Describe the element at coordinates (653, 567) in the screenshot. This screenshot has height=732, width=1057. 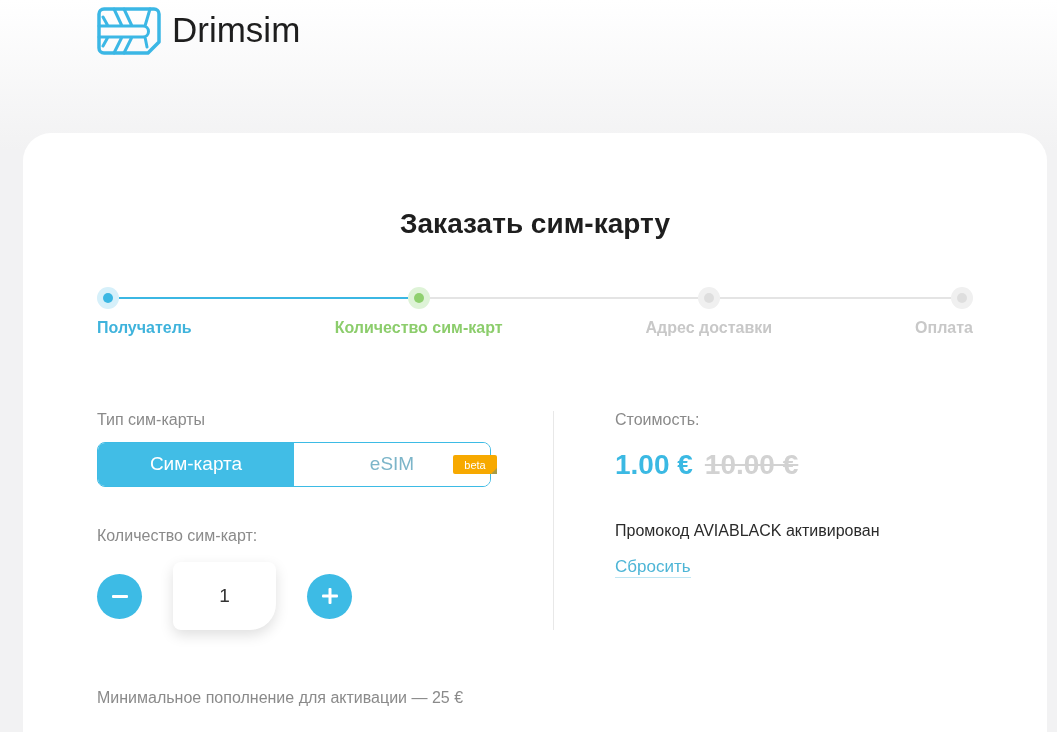
I see `reset-link: Сбросить` at that location.